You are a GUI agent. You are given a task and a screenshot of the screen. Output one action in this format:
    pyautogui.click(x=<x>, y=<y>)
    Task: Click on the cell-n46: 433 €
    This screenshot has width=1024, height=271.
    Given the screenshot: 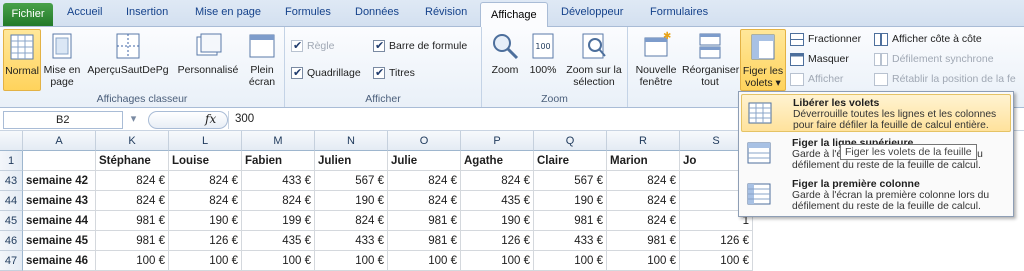 What is the action you would take?
    pyautogui.click(x=351, y=241)
    